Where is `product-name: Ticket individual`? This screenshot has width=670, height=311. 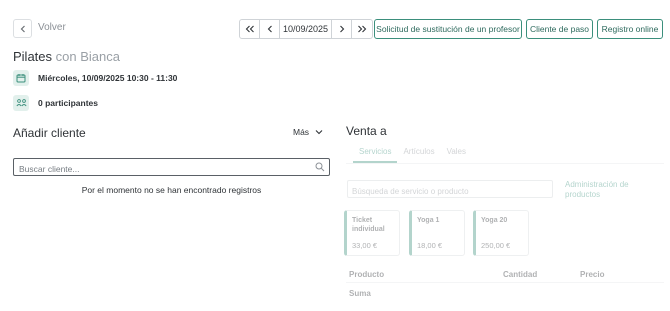 product-name: Ticket individual is located at coordinates (368, 225).